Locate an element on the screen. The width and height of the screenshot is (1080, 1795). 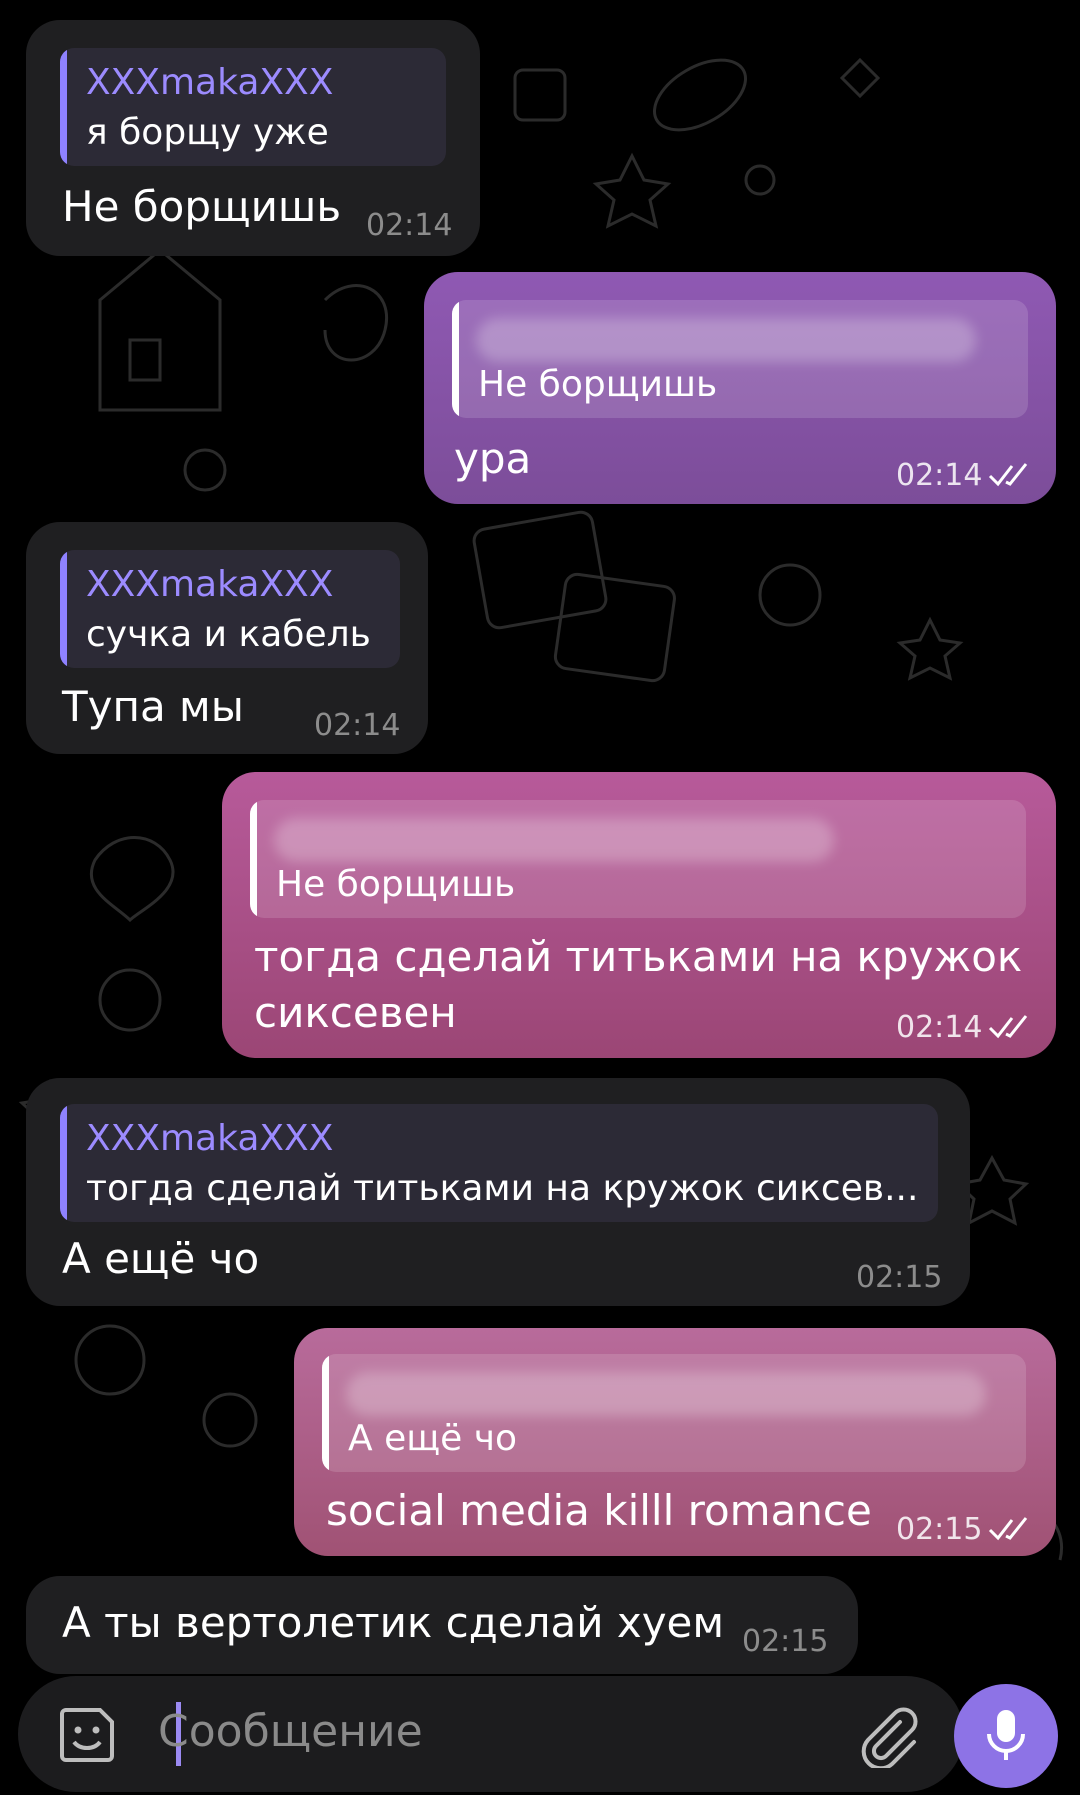
microphone-button is located at coordinates (1006, 1736).